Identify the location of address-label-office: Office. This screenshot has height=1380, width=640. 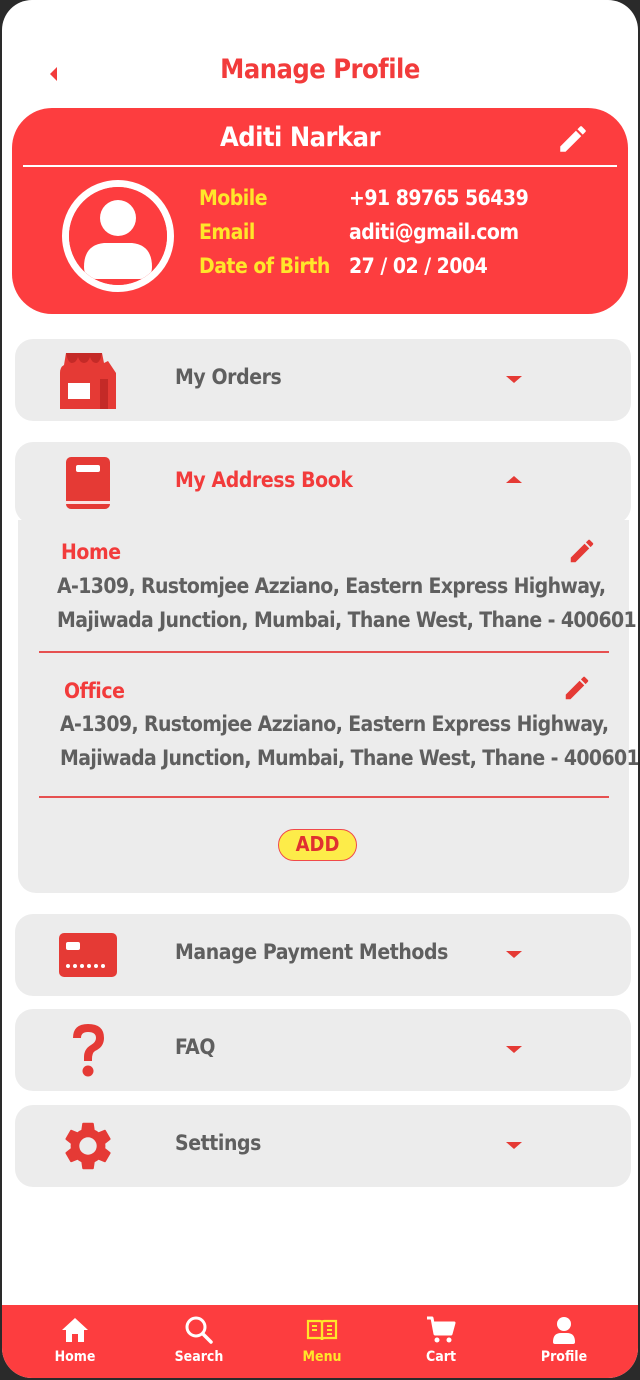
(94, 691).